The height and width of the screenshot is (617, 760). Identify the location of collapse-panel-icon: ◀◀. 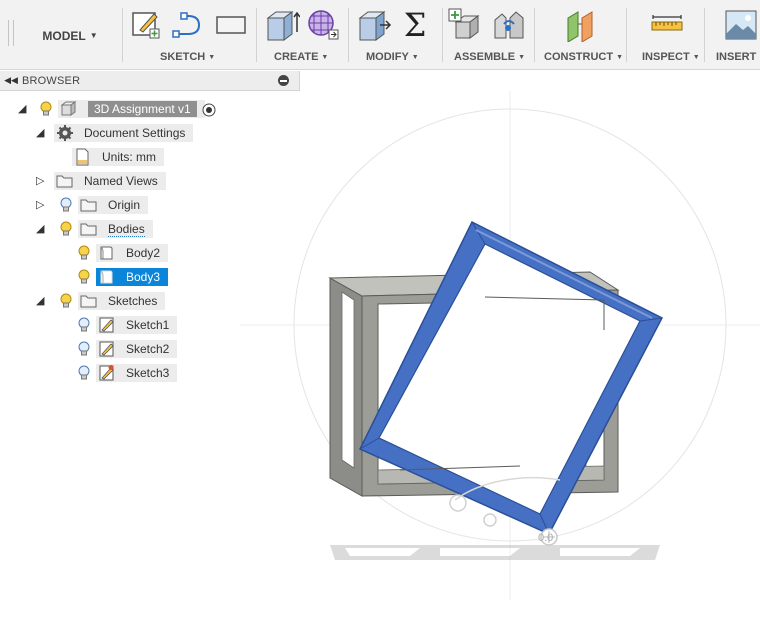
(11, 80).